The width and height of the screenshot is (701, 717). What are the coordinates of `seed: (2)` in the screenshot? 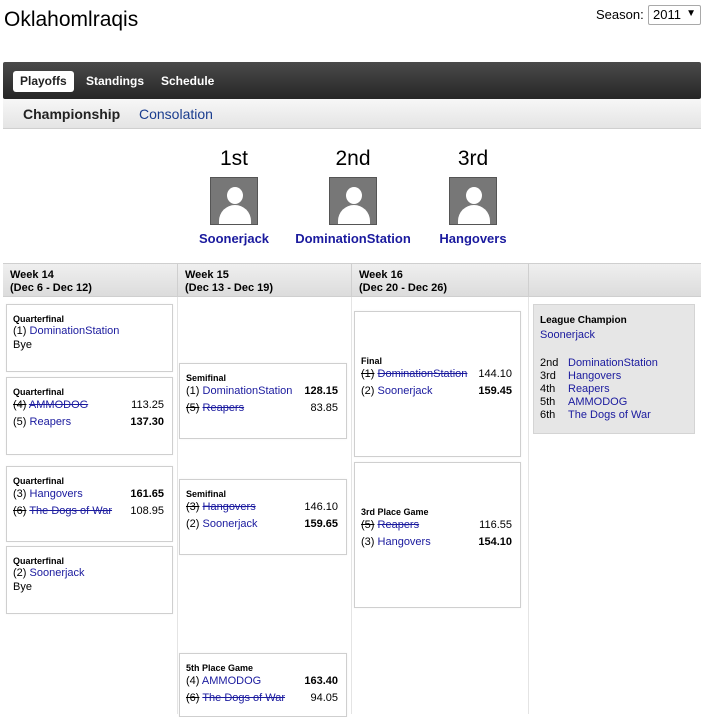 It's located at (193, 524).